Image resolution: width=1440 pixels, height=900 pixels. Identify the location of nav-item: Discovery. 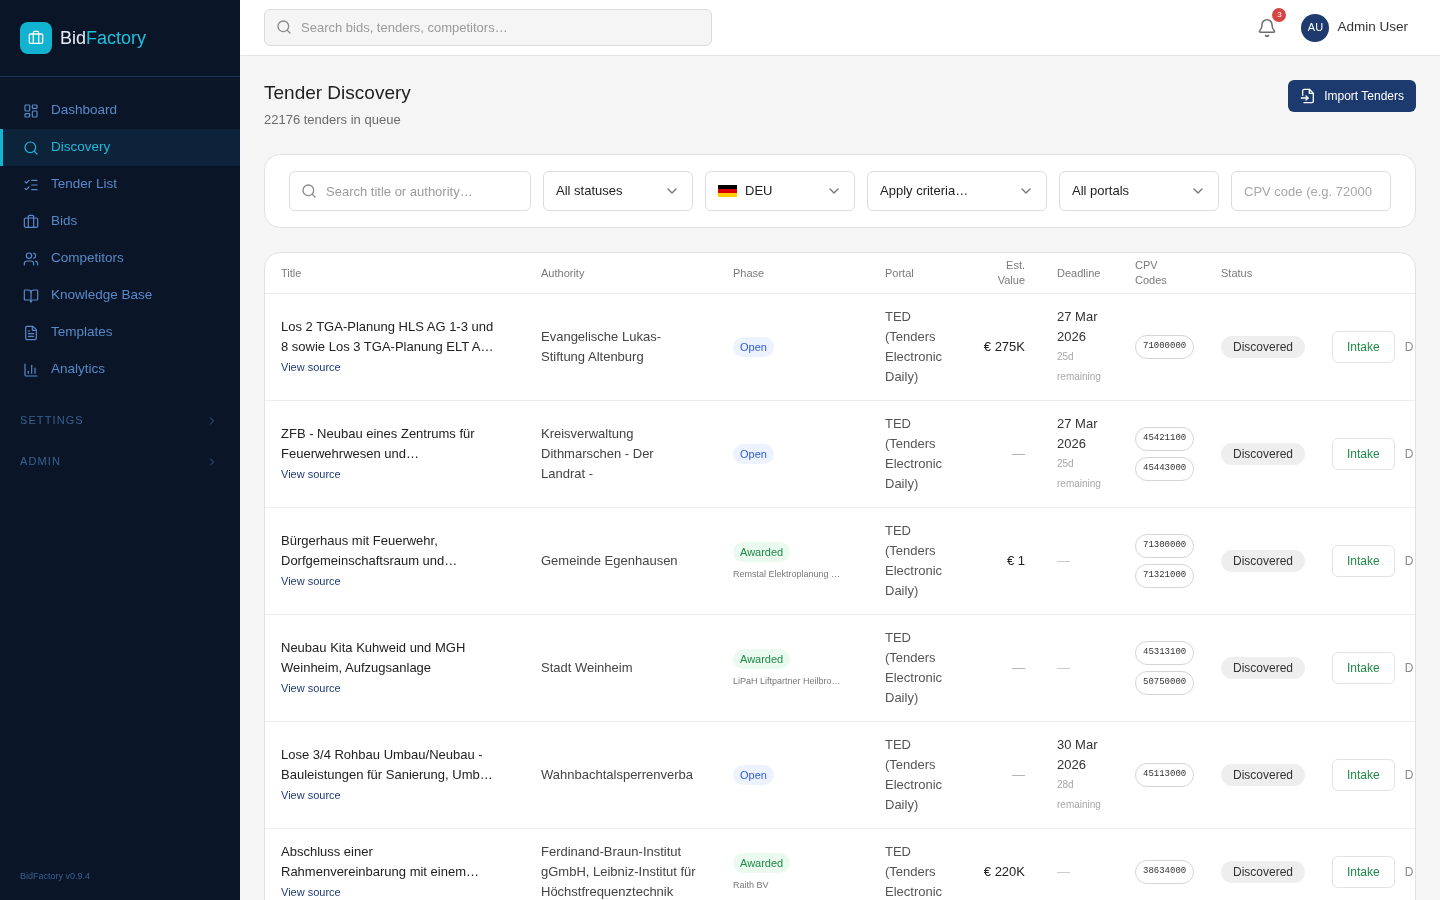
(120, 147).